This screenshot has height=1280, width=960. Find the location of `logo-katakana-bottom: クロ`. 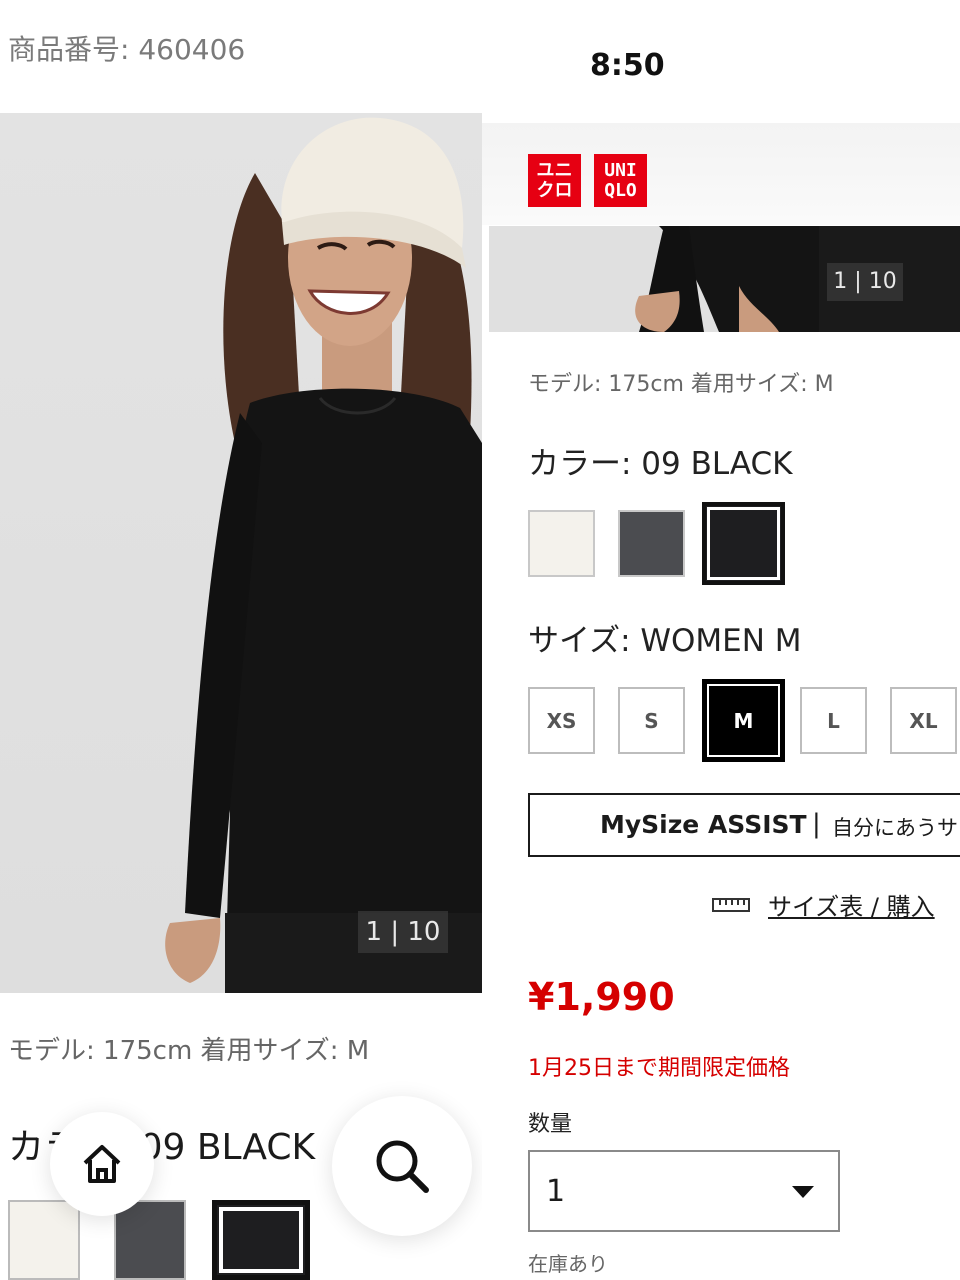

logo-katakana-bottom: クロ is located at coordinates (554, 190).